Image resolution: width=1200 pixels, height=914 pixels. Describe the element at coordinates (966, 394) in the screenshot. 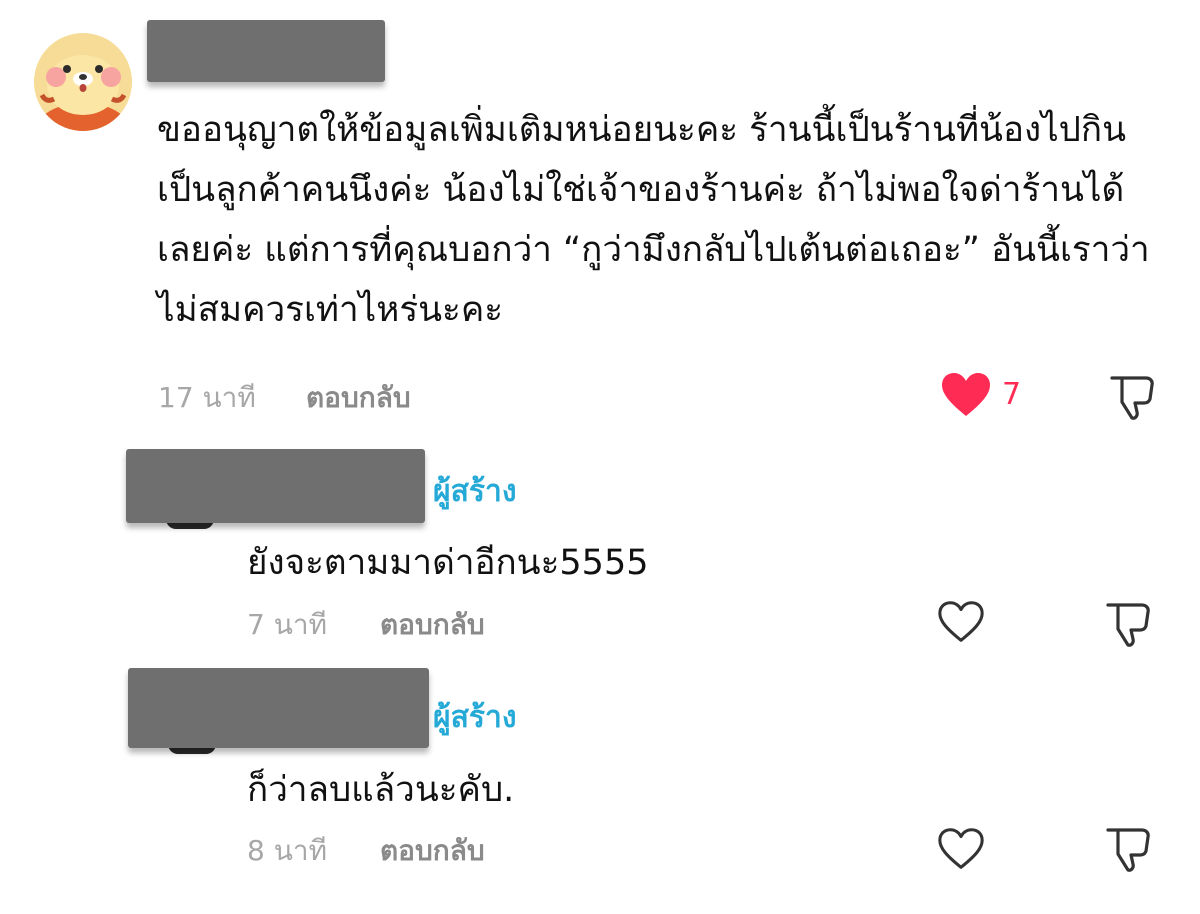

I see `heart-filled-icon` at that location.